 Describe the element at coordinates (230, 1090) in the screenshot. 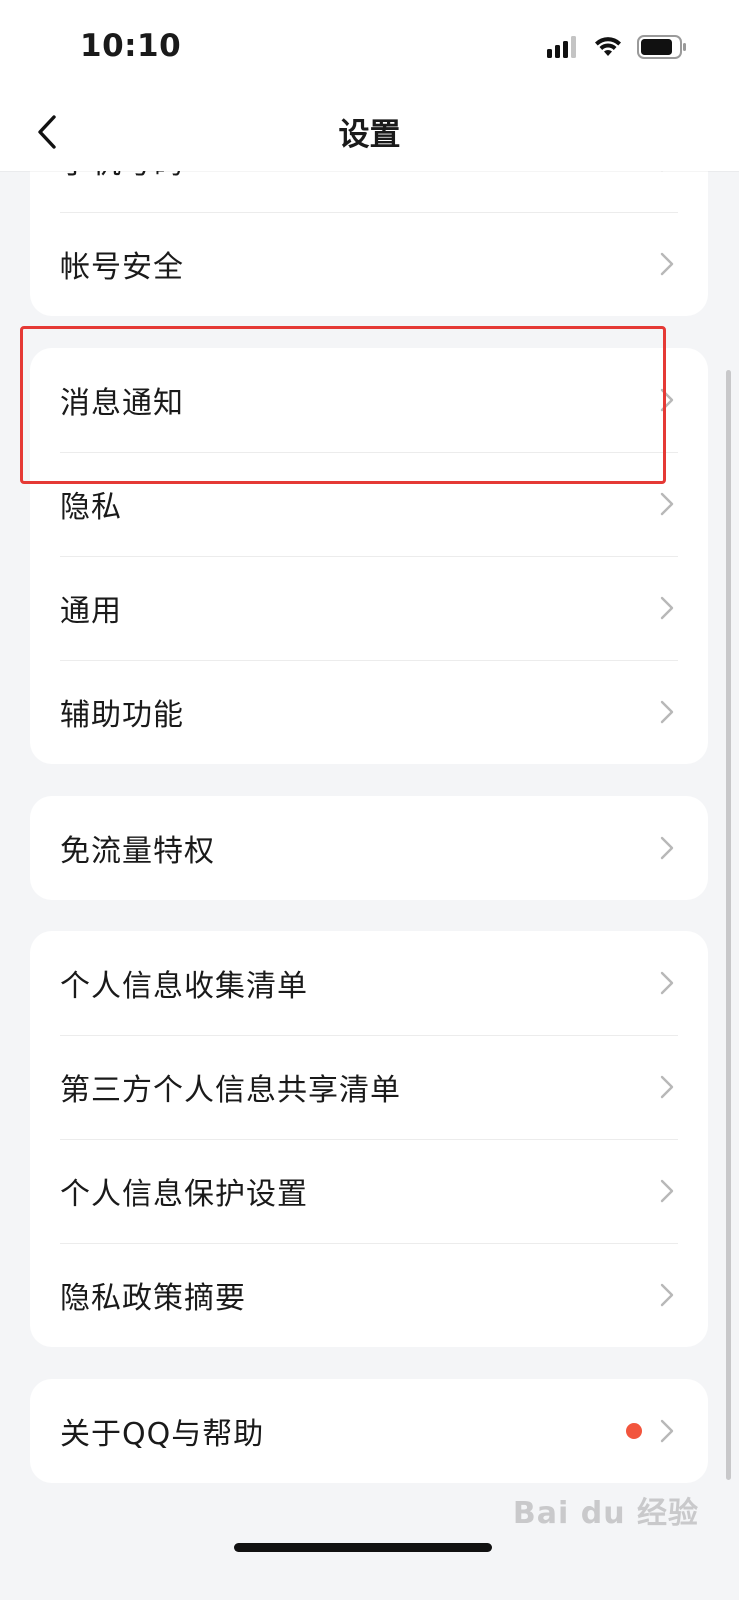

I see `settings-item-label: 第三方个人信息共享清单` at that location.